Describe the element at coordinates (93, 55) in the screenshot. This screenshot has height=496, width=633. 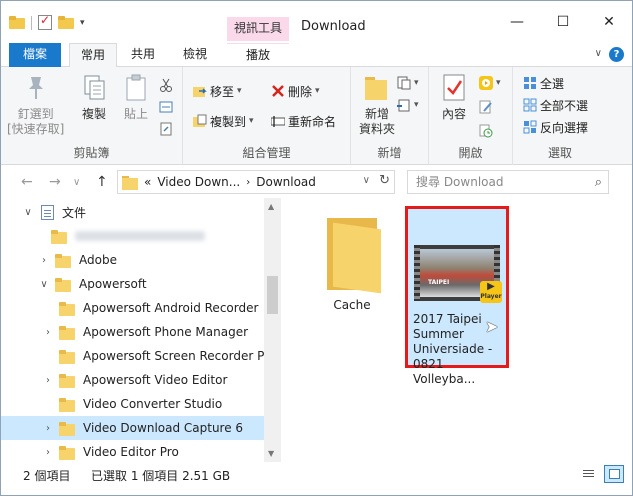
I see `tab-home: 常用` at that location.